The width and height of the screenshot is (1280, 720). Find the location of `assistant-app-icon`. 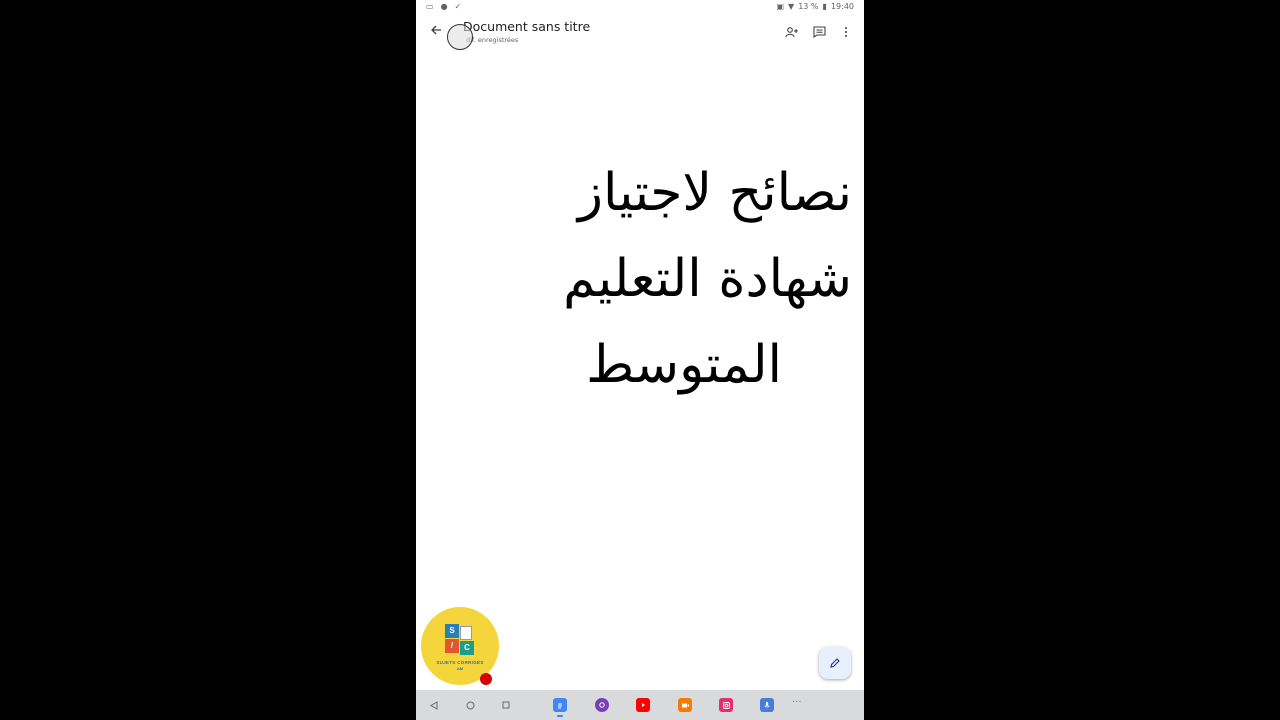

assistant-app-icon is located at coordinates (767, 705).